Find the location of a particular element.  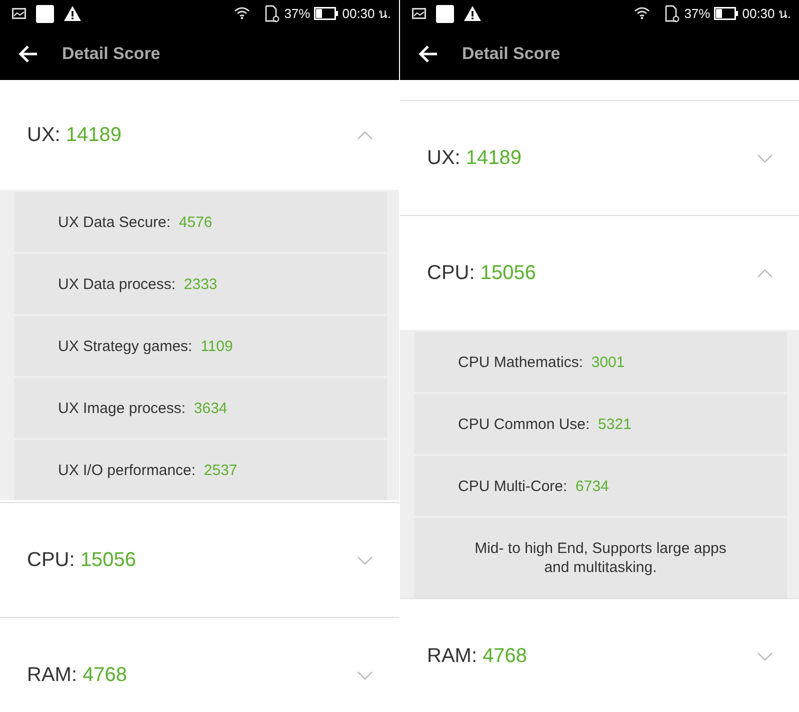

sub-score: CPU Multi-Core: 6734 is located at coordinates (533, 486).